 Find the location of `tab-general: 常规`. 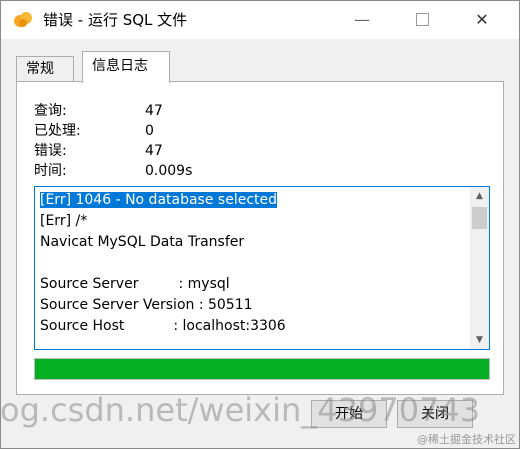

tab-general: 常规 is located at coordinates (45, 69).